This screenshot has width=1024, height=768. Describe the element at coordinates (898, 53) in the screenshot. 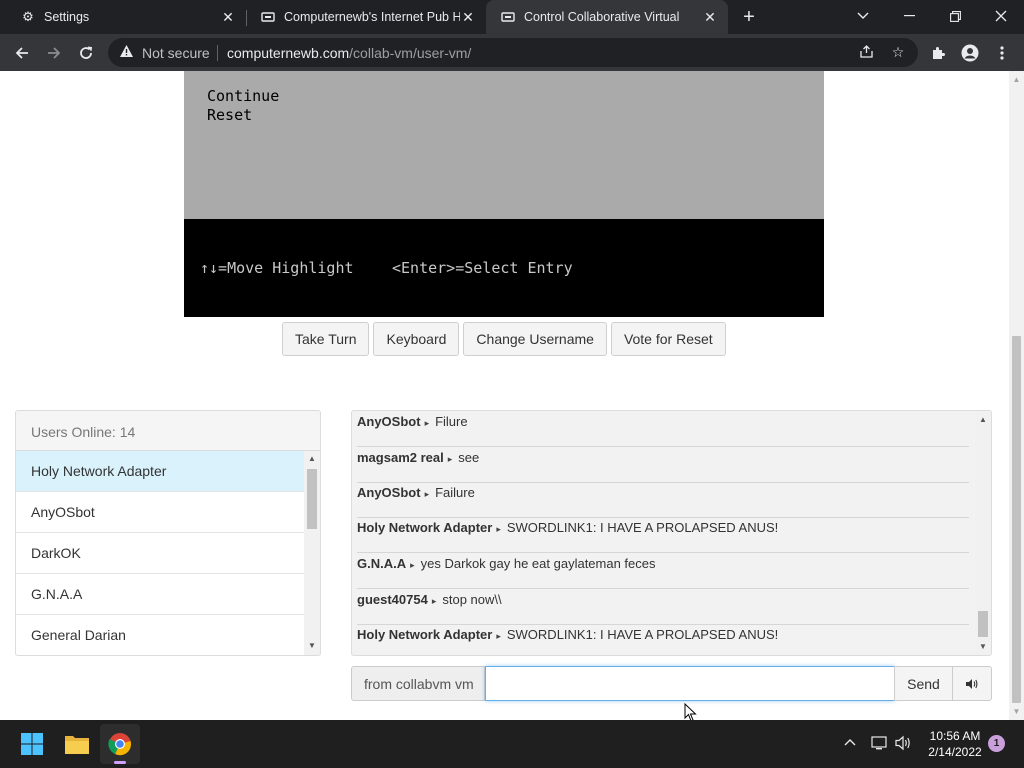

I see `bookmark-star-icon: ☆` at that location.